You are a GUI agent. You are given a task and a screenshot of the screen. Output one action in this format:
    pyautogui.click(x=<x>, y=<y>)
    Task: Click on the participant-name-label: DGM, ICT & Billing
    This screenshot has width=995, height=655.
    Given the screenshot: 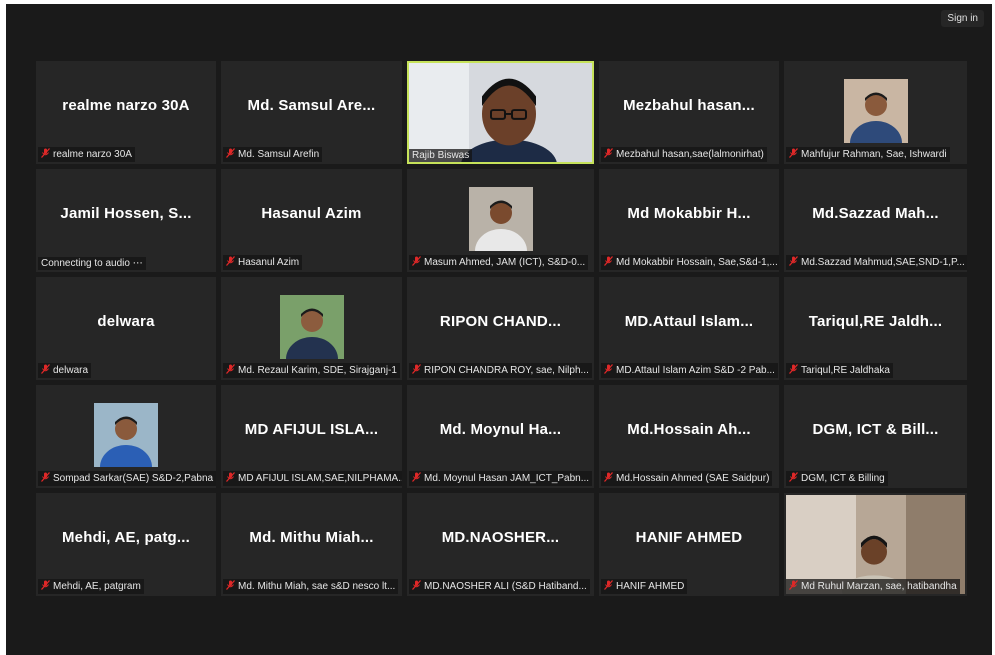 What is the action you would take?
    pyautogui.click(x=837, y=478)
    